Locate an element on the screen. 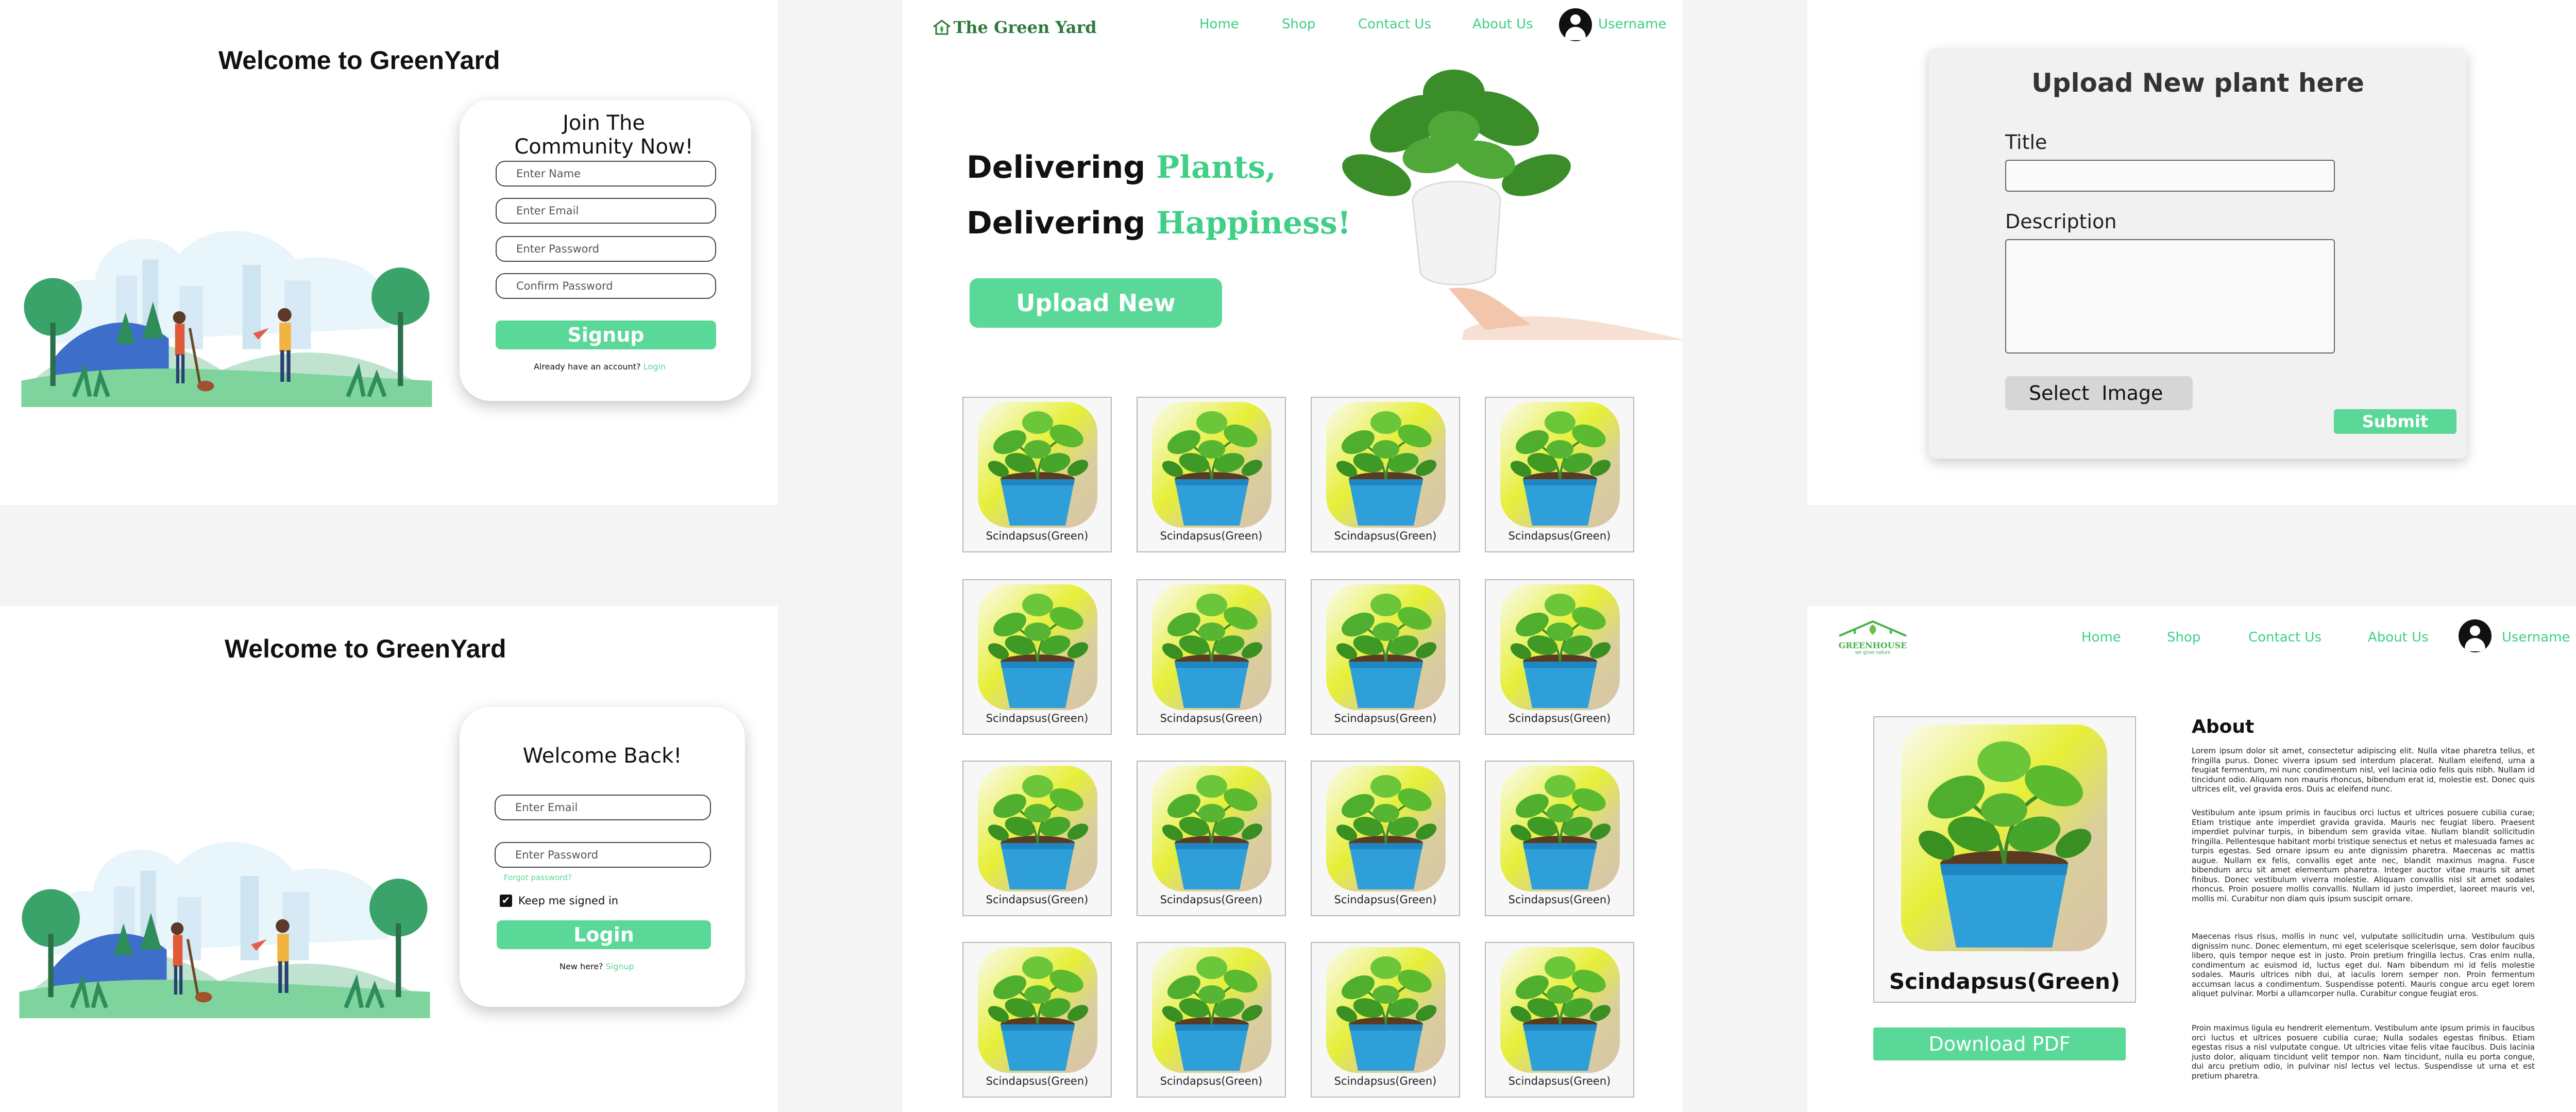 This screenshot has height=1112, width=2576. plant-detail-name: Scindapsus(Green) is located at coordinates (2005, 981).